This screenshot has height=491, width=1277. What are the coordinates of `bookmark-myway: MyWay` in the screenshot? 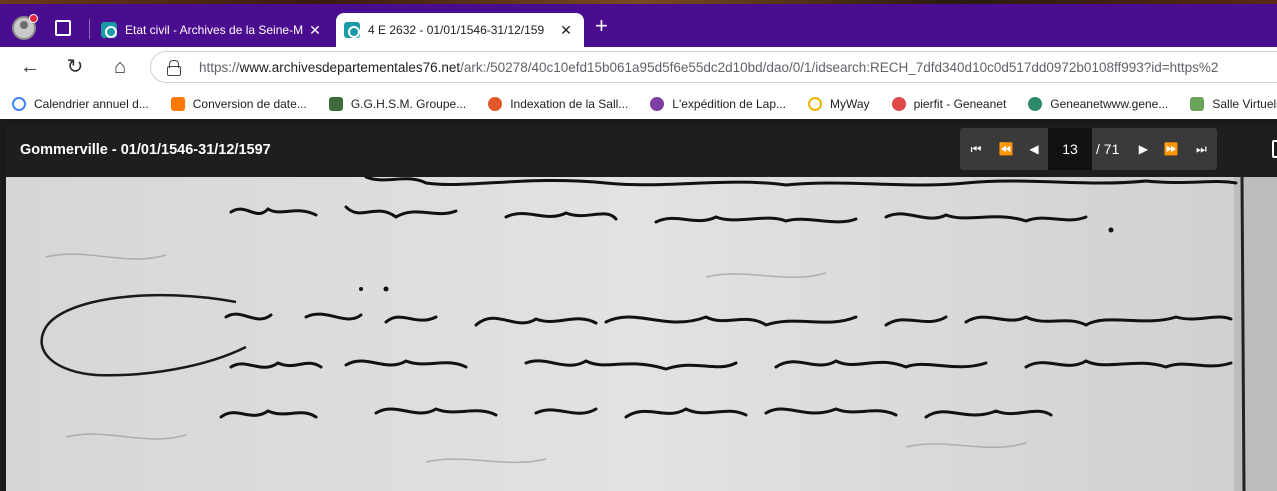 It's located at (839, 103).